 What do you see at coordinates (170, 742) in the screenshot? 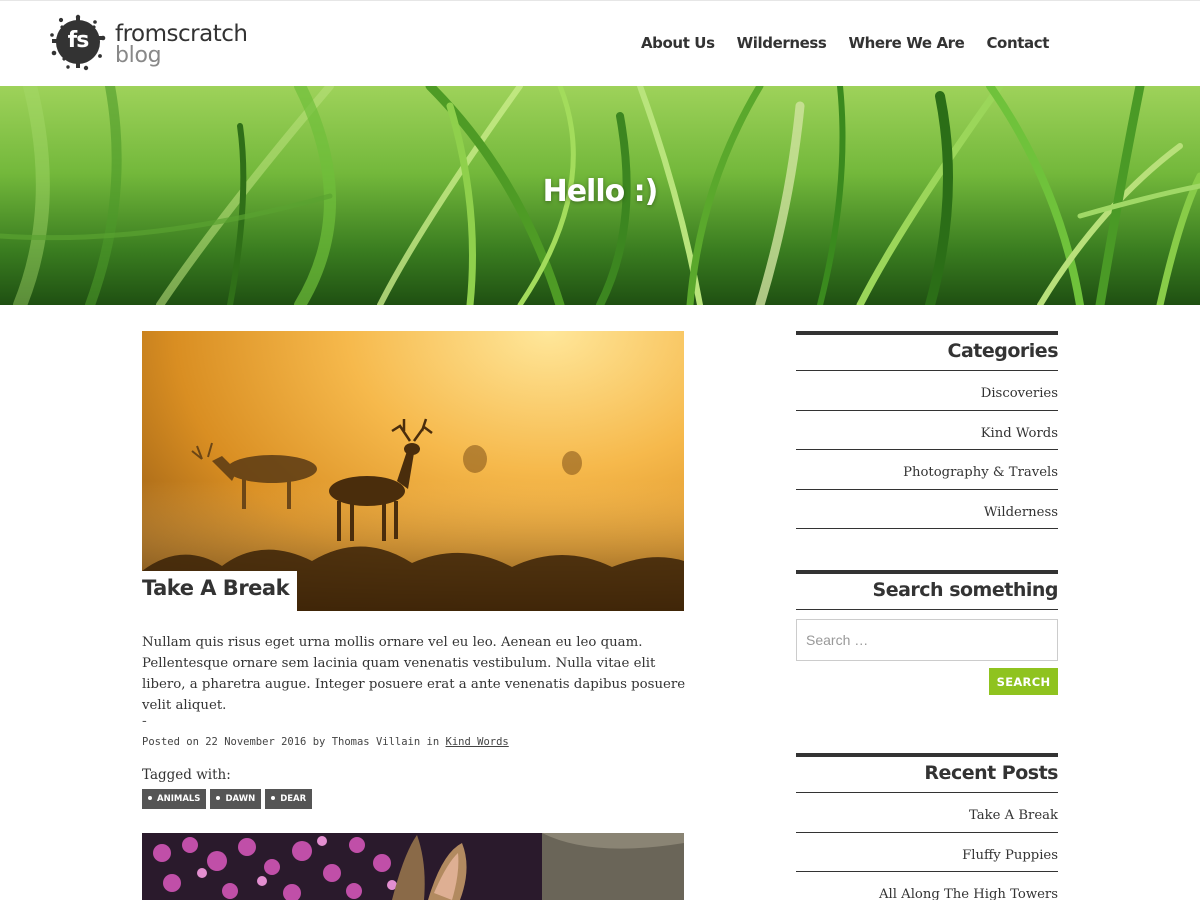
I see `meta-prefix: Posted on` at bounding box center [170, 742].